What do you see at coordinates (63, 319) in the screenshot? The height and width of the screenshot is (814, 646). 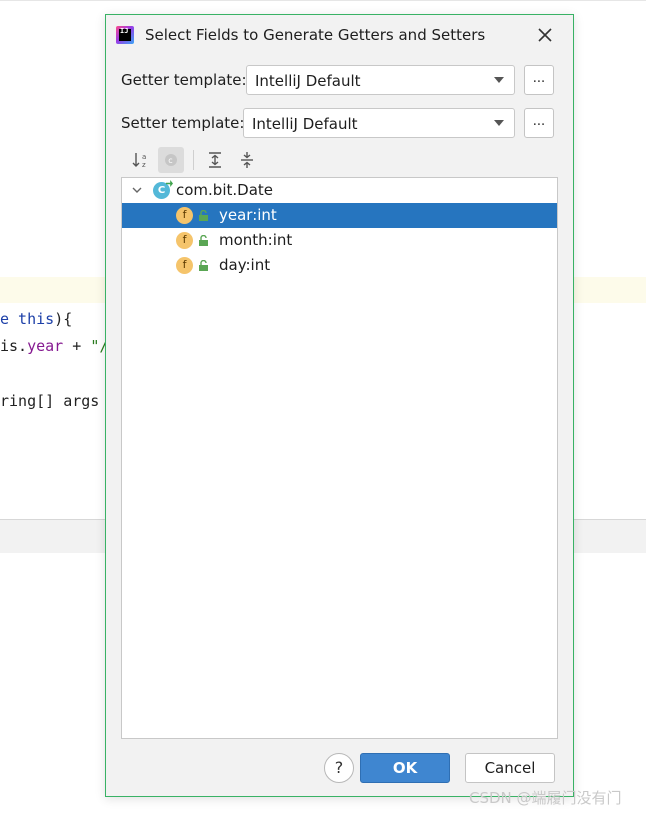 I see `code-text: ){` at bounding box center [63, 319].